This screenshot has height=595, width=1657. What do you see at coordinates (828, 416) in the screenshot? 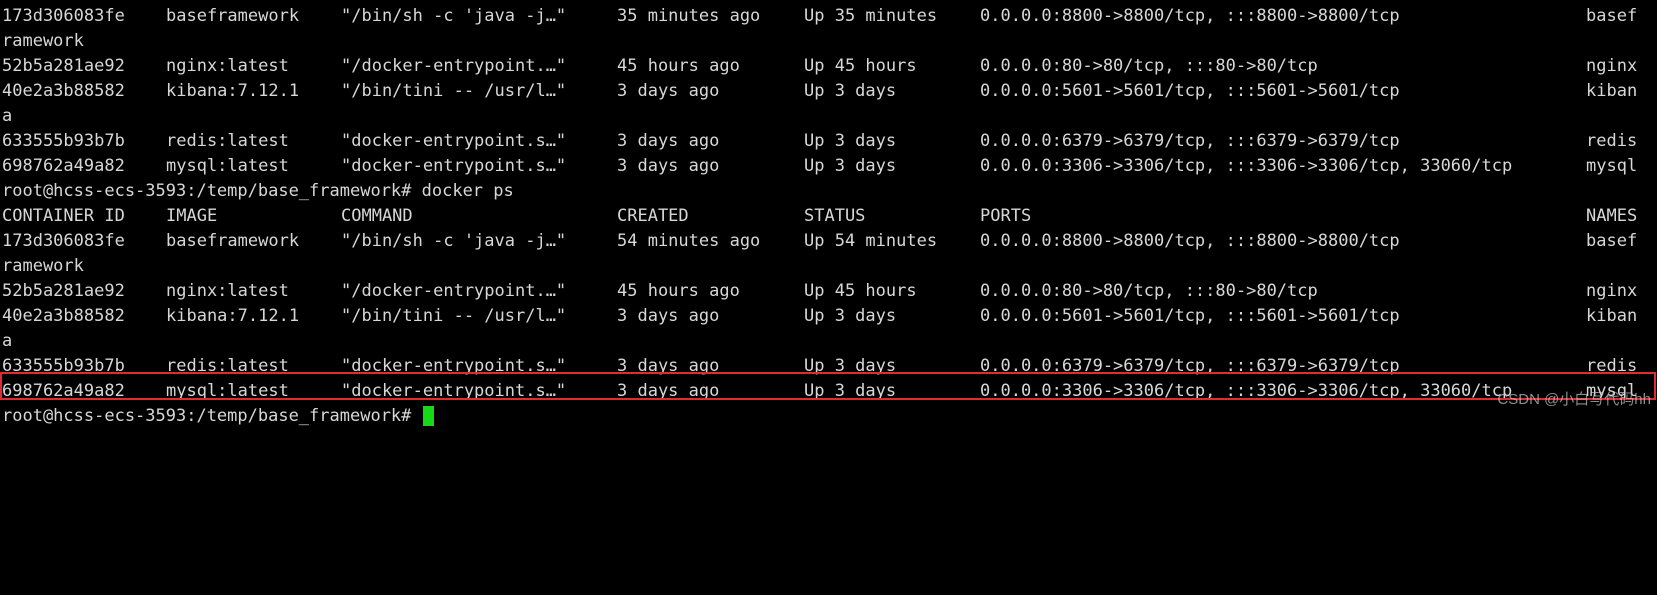
I see `shell-prompt-line: root@hcss-ecs-3593:/temp/base_framework#` at bounding box center [828, 416].